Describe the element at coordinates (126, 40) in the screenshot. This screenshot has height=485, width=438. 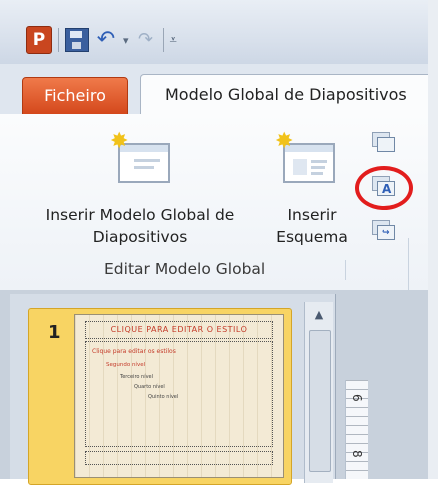
I see `undo-dropdown-icon: ▾` at that location.